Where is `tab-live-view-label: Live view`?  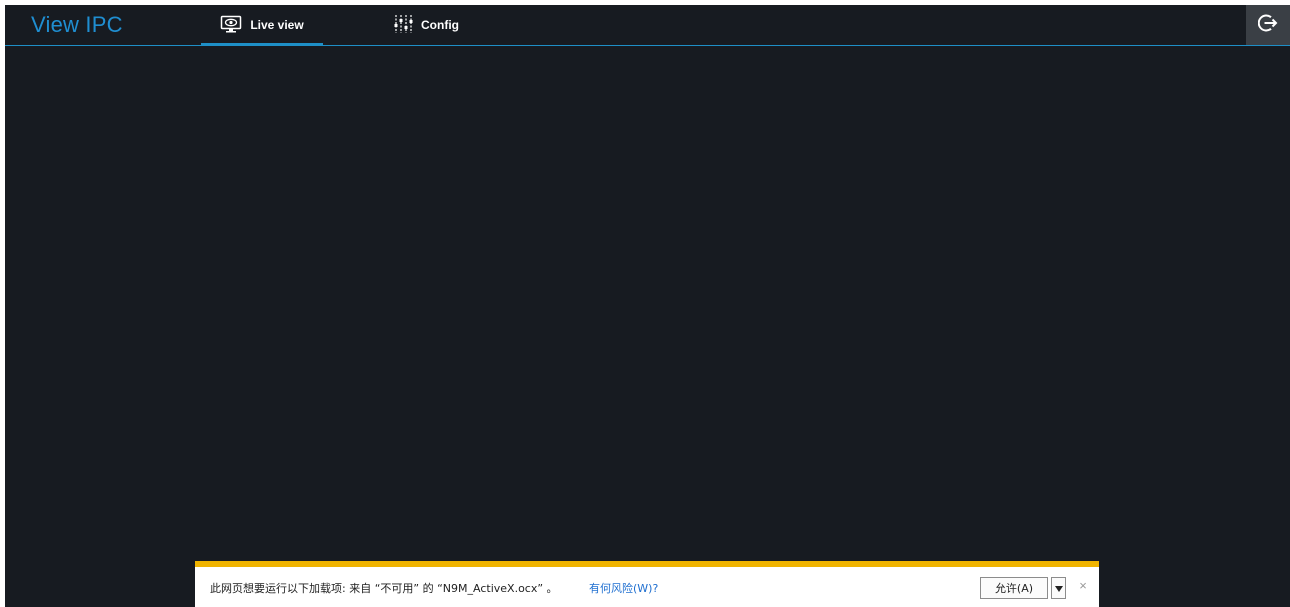 tab-live-view-label: Live view is located at coordinates (277, 25).